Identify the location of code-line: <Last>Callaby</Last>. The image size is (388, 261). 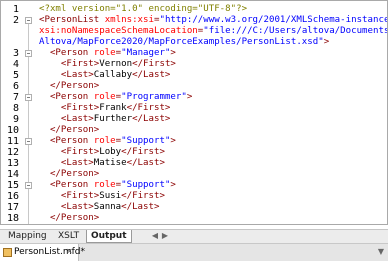
(105, 75).